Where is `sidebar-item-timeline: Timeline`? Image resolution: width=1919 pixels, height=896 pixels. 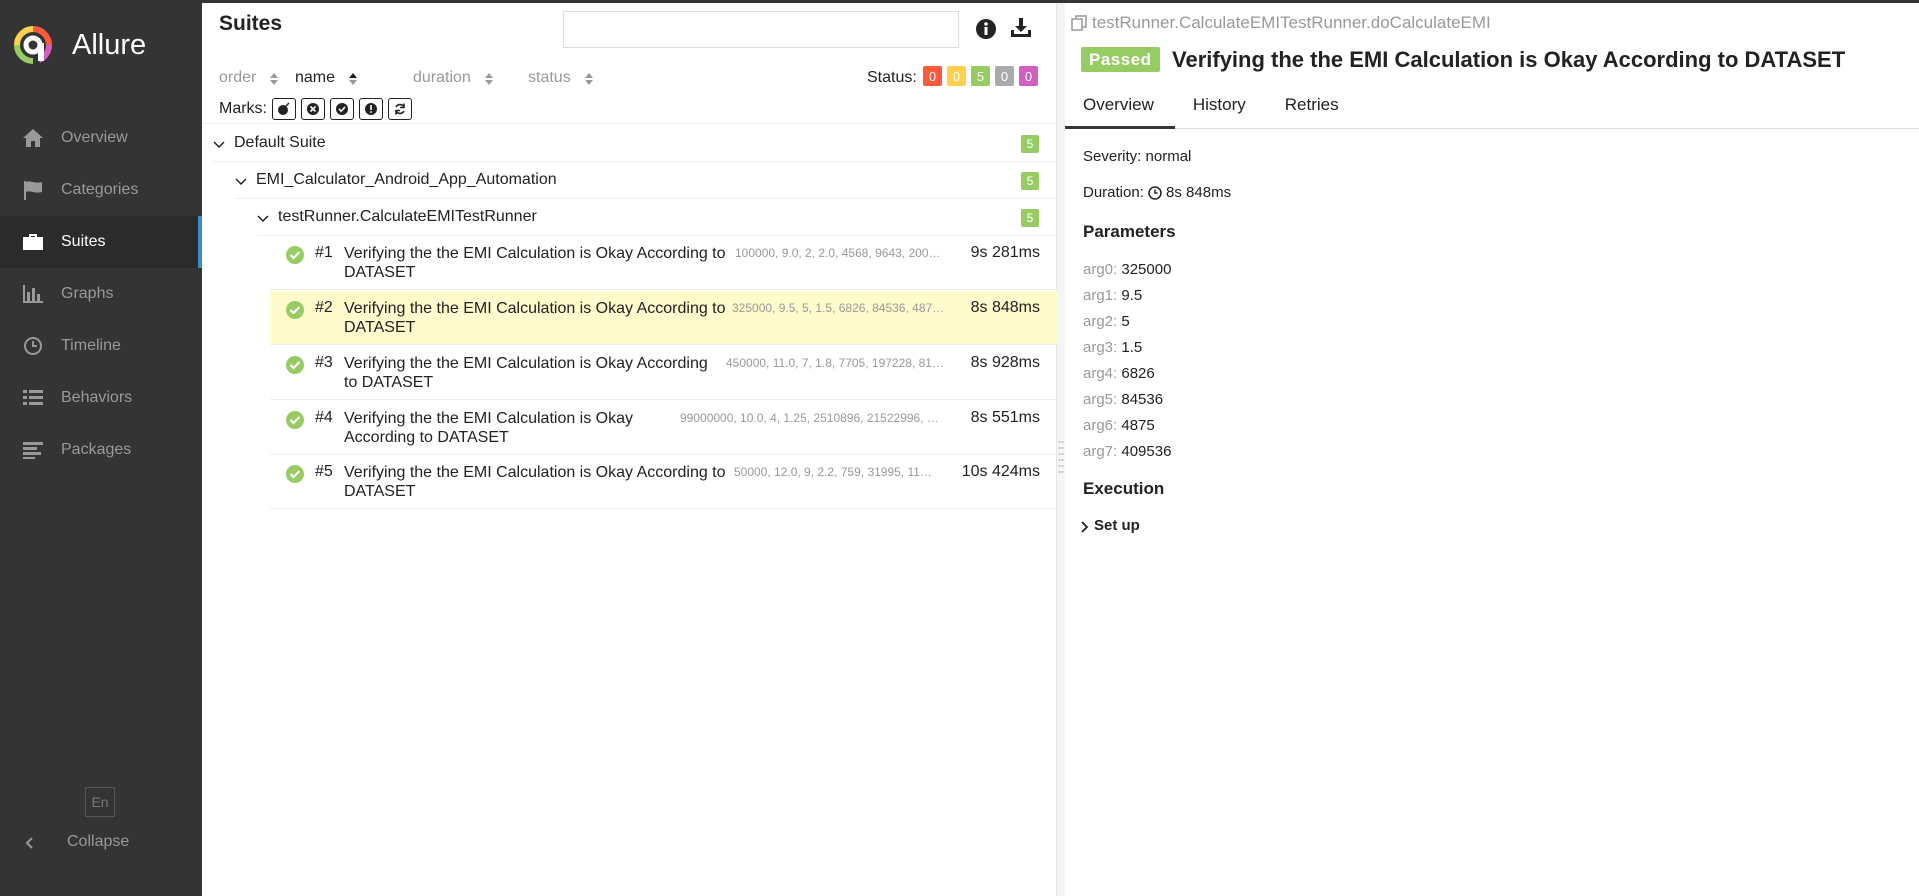
sidebar-item-timeline: Timeline is located at coordinates (101, 346).